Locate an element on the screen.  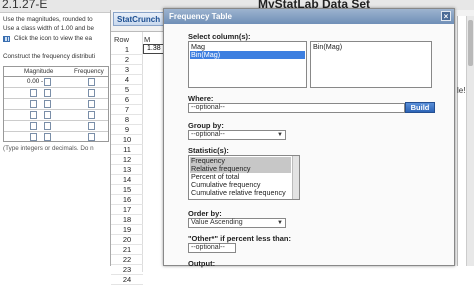
row-number: 18 is located at coordinates (127, 220).